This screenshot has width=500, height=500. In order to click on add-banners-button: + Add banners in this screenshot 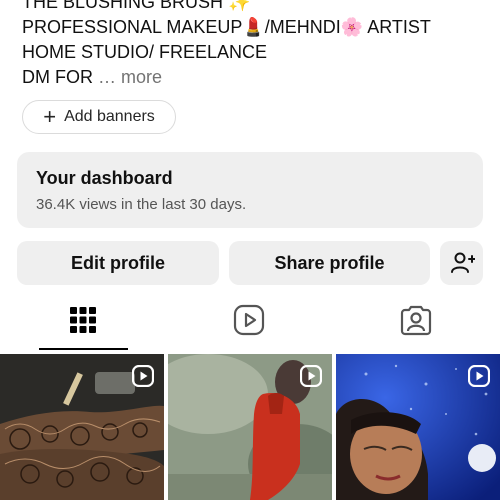, I will do `click(99, 117)`.